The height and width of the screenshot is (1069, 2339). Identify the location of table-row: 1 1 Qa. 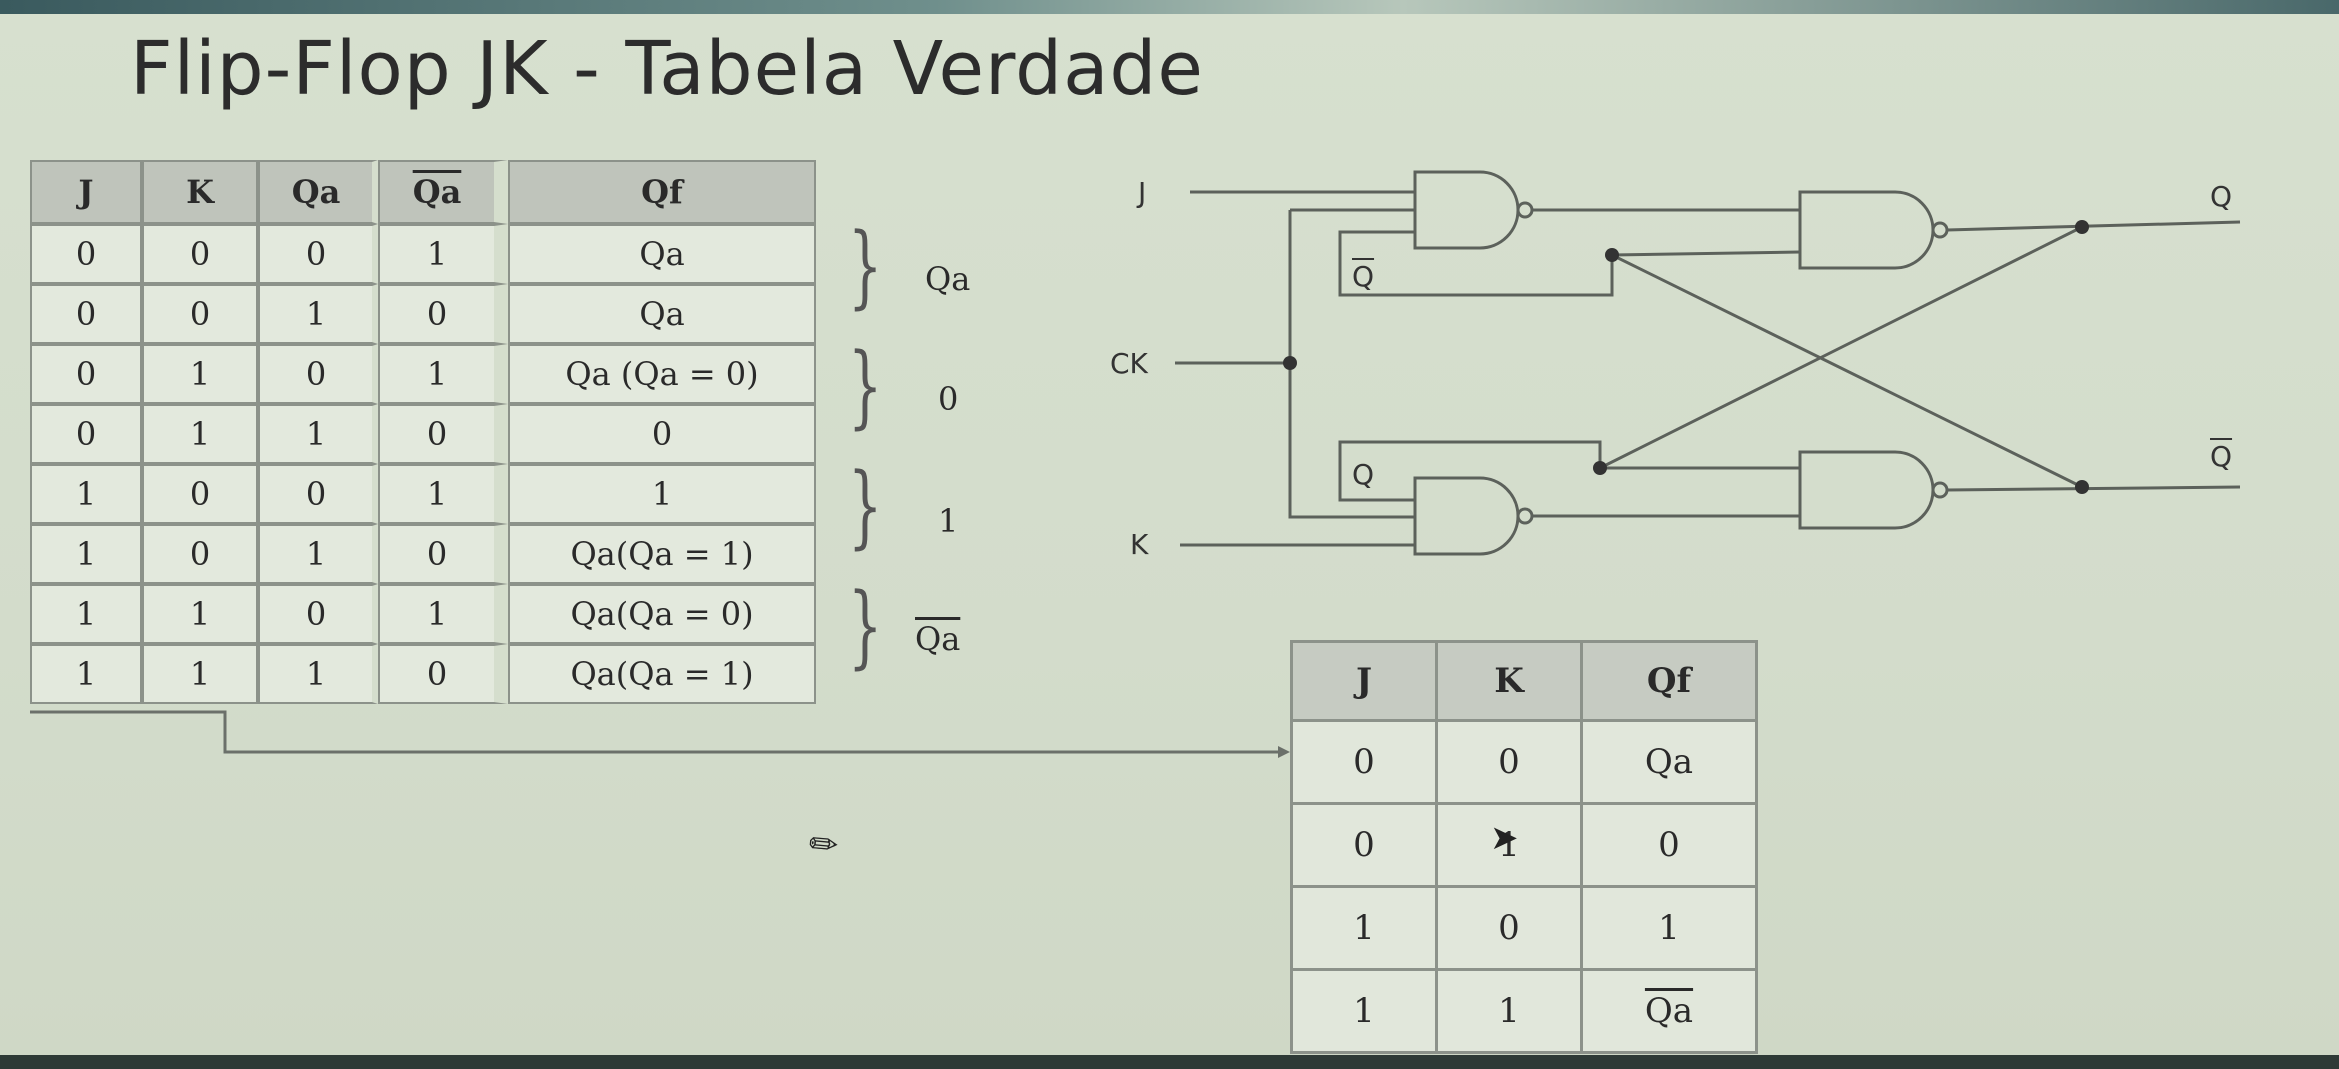
(1524, 1011).